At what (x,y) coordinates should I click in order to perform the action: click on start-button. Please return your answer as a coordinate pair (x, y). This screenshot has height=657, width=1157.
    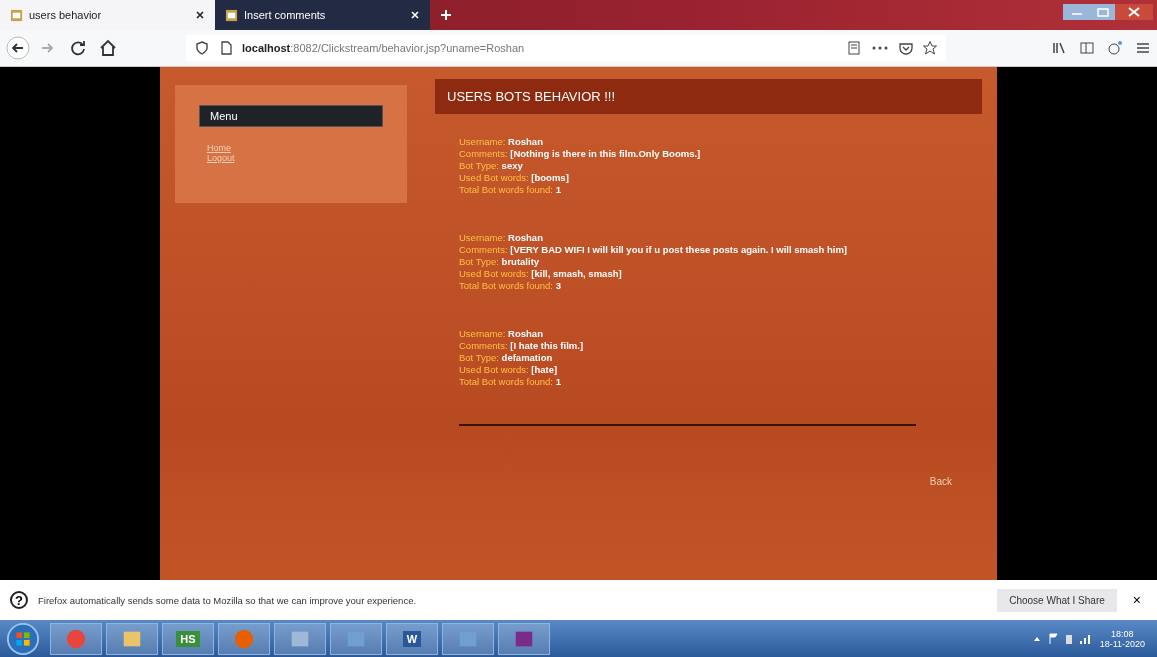
    Looking at the image, I should click on (23, 638).